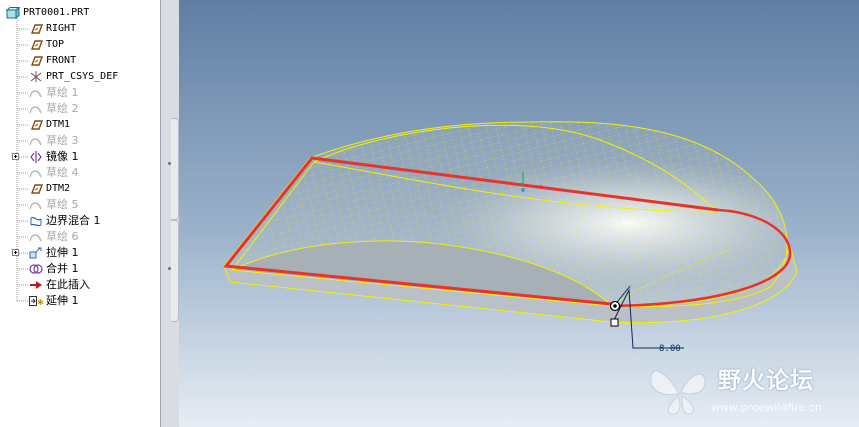 The width and height of the screenshot is (859, 427). I want to click on tree-item-label: 草绘 6, so click(62, 236).